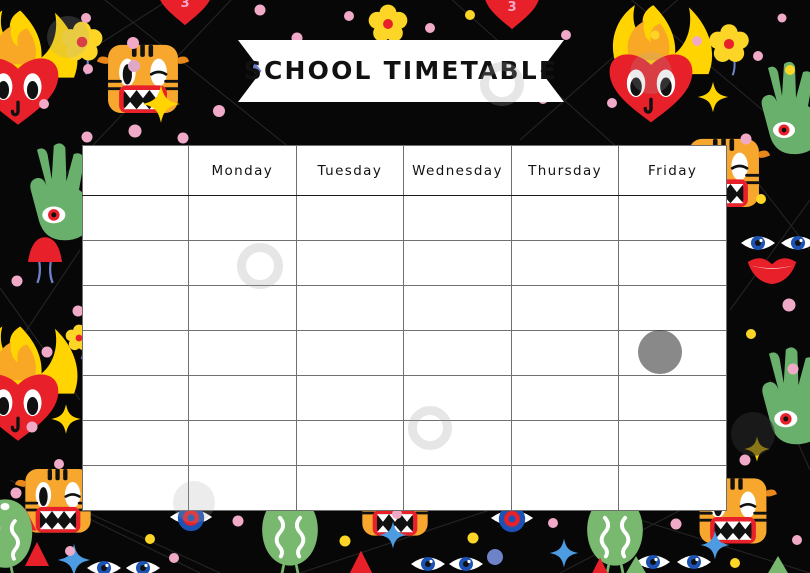  Describe the element at coordinates (242, 170) in the screenshot. I see `column-header-monday: Monday` at that location.